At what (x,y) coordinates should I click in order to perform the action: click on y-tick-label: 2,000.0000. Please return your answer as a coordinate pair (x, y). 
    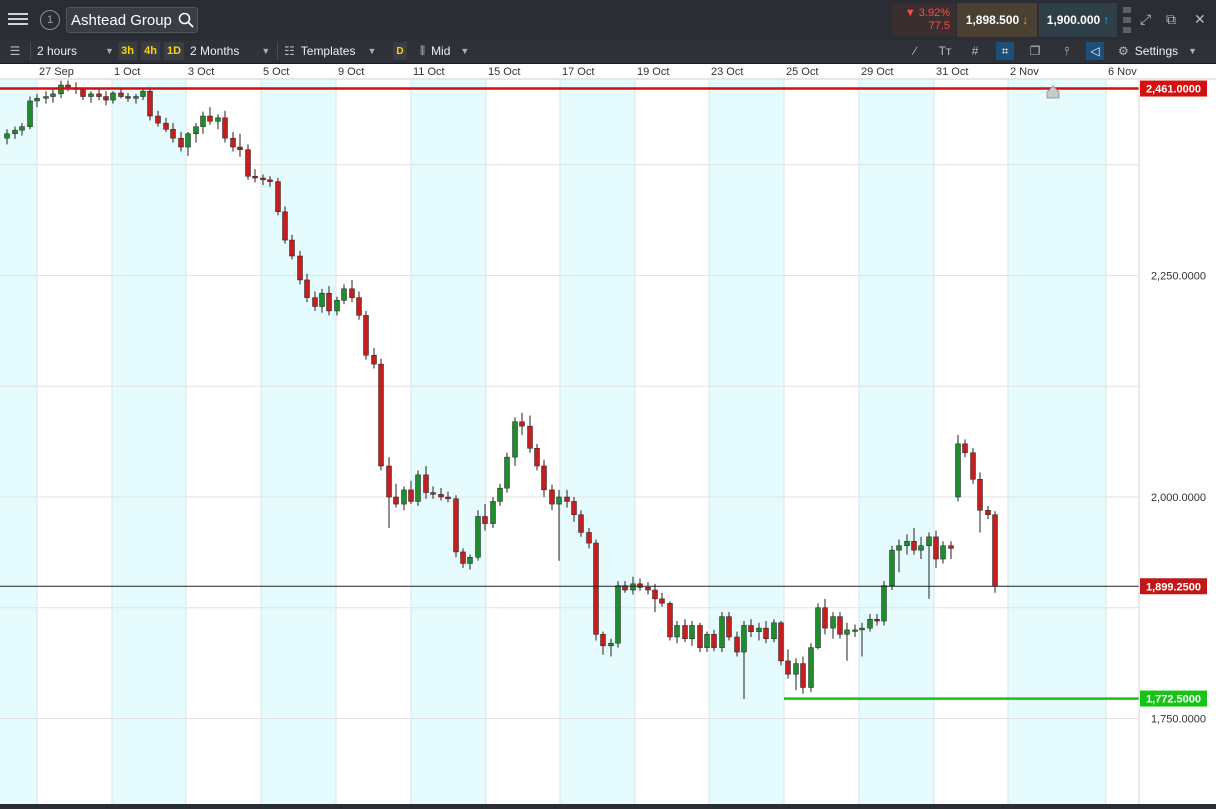
    Looking at the image, I should click on (1178, 498).